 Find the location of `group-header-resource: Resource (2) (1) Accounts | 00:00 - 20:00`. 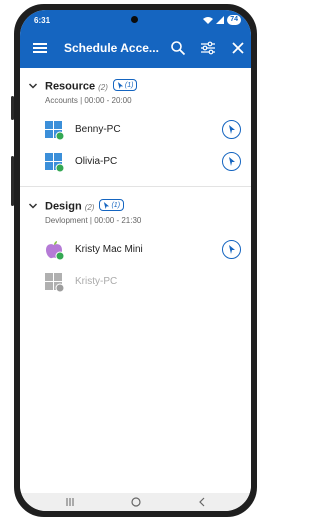

group-header-resource: Resource (2) (1) Accounts | 00:00 - 20:00 is located at coordinates (135, 94).